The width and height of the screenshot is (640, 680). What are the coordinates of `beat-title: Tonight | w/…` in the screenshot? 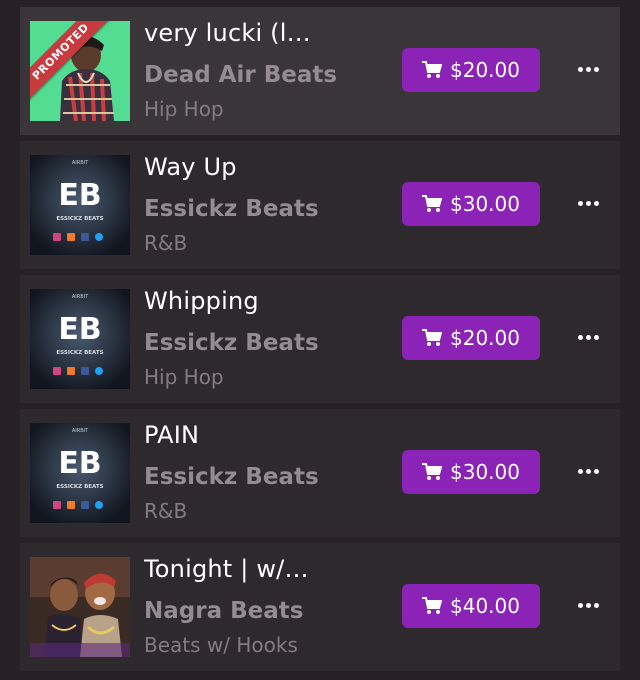 It's located at (244, 569).